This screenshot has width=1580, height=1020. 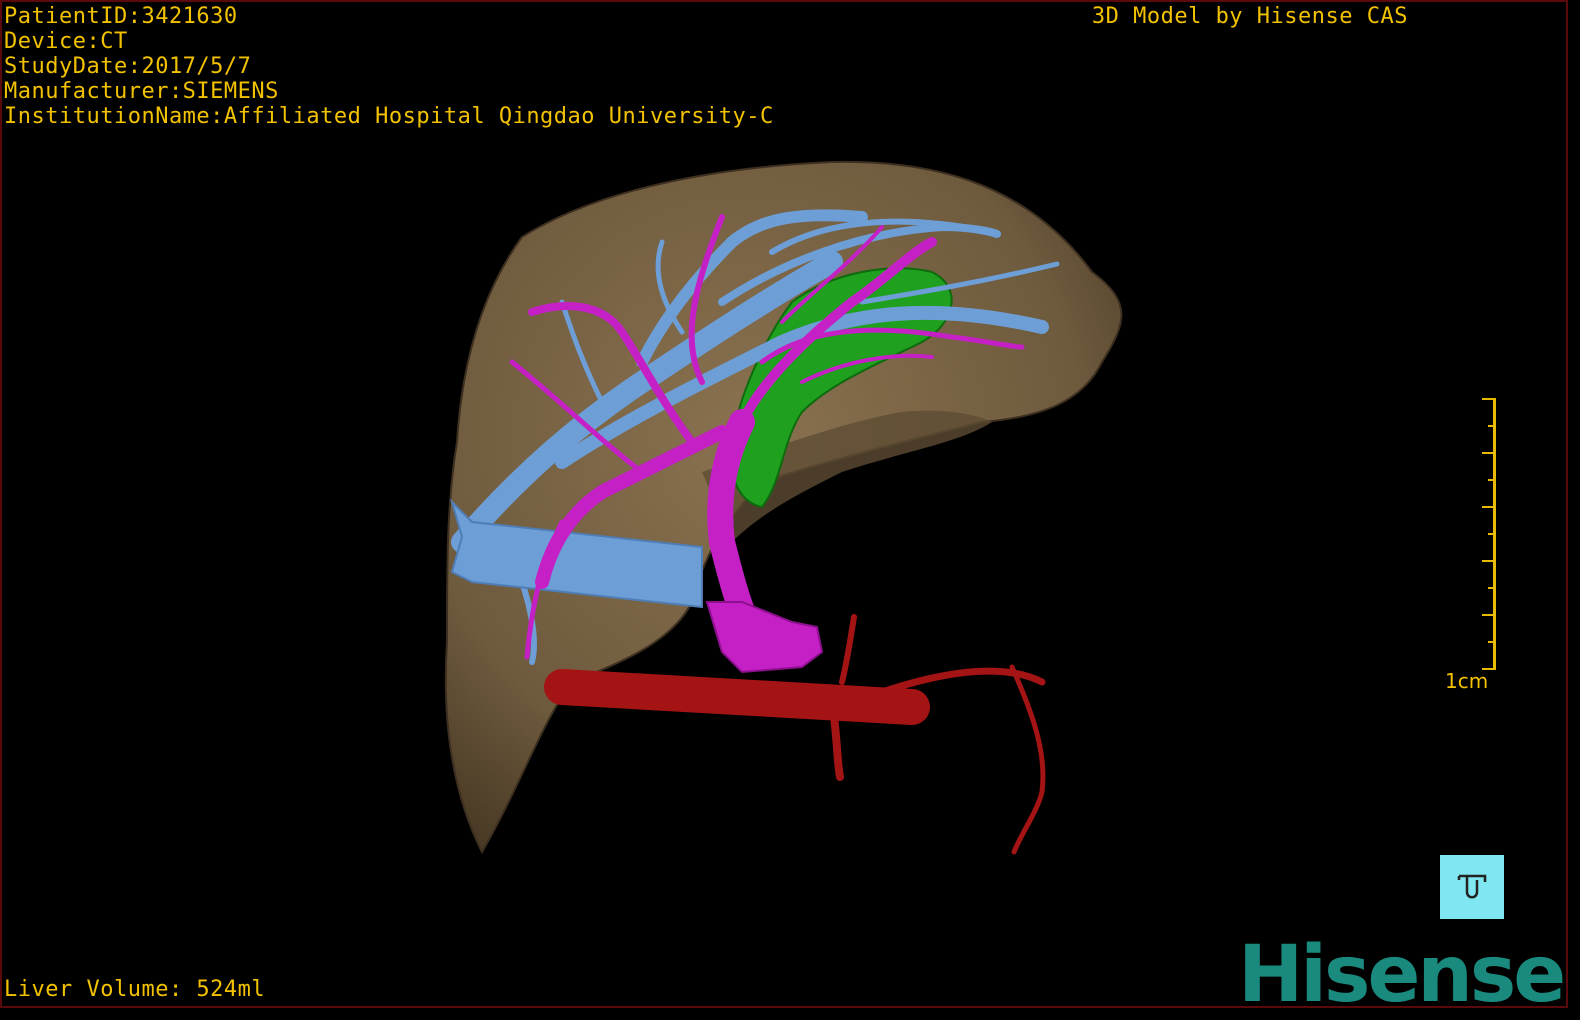 What do you see at coordinates (66, 41) in the screenshot?
I see `device: Device:CT` at bounding box center [66, 41].